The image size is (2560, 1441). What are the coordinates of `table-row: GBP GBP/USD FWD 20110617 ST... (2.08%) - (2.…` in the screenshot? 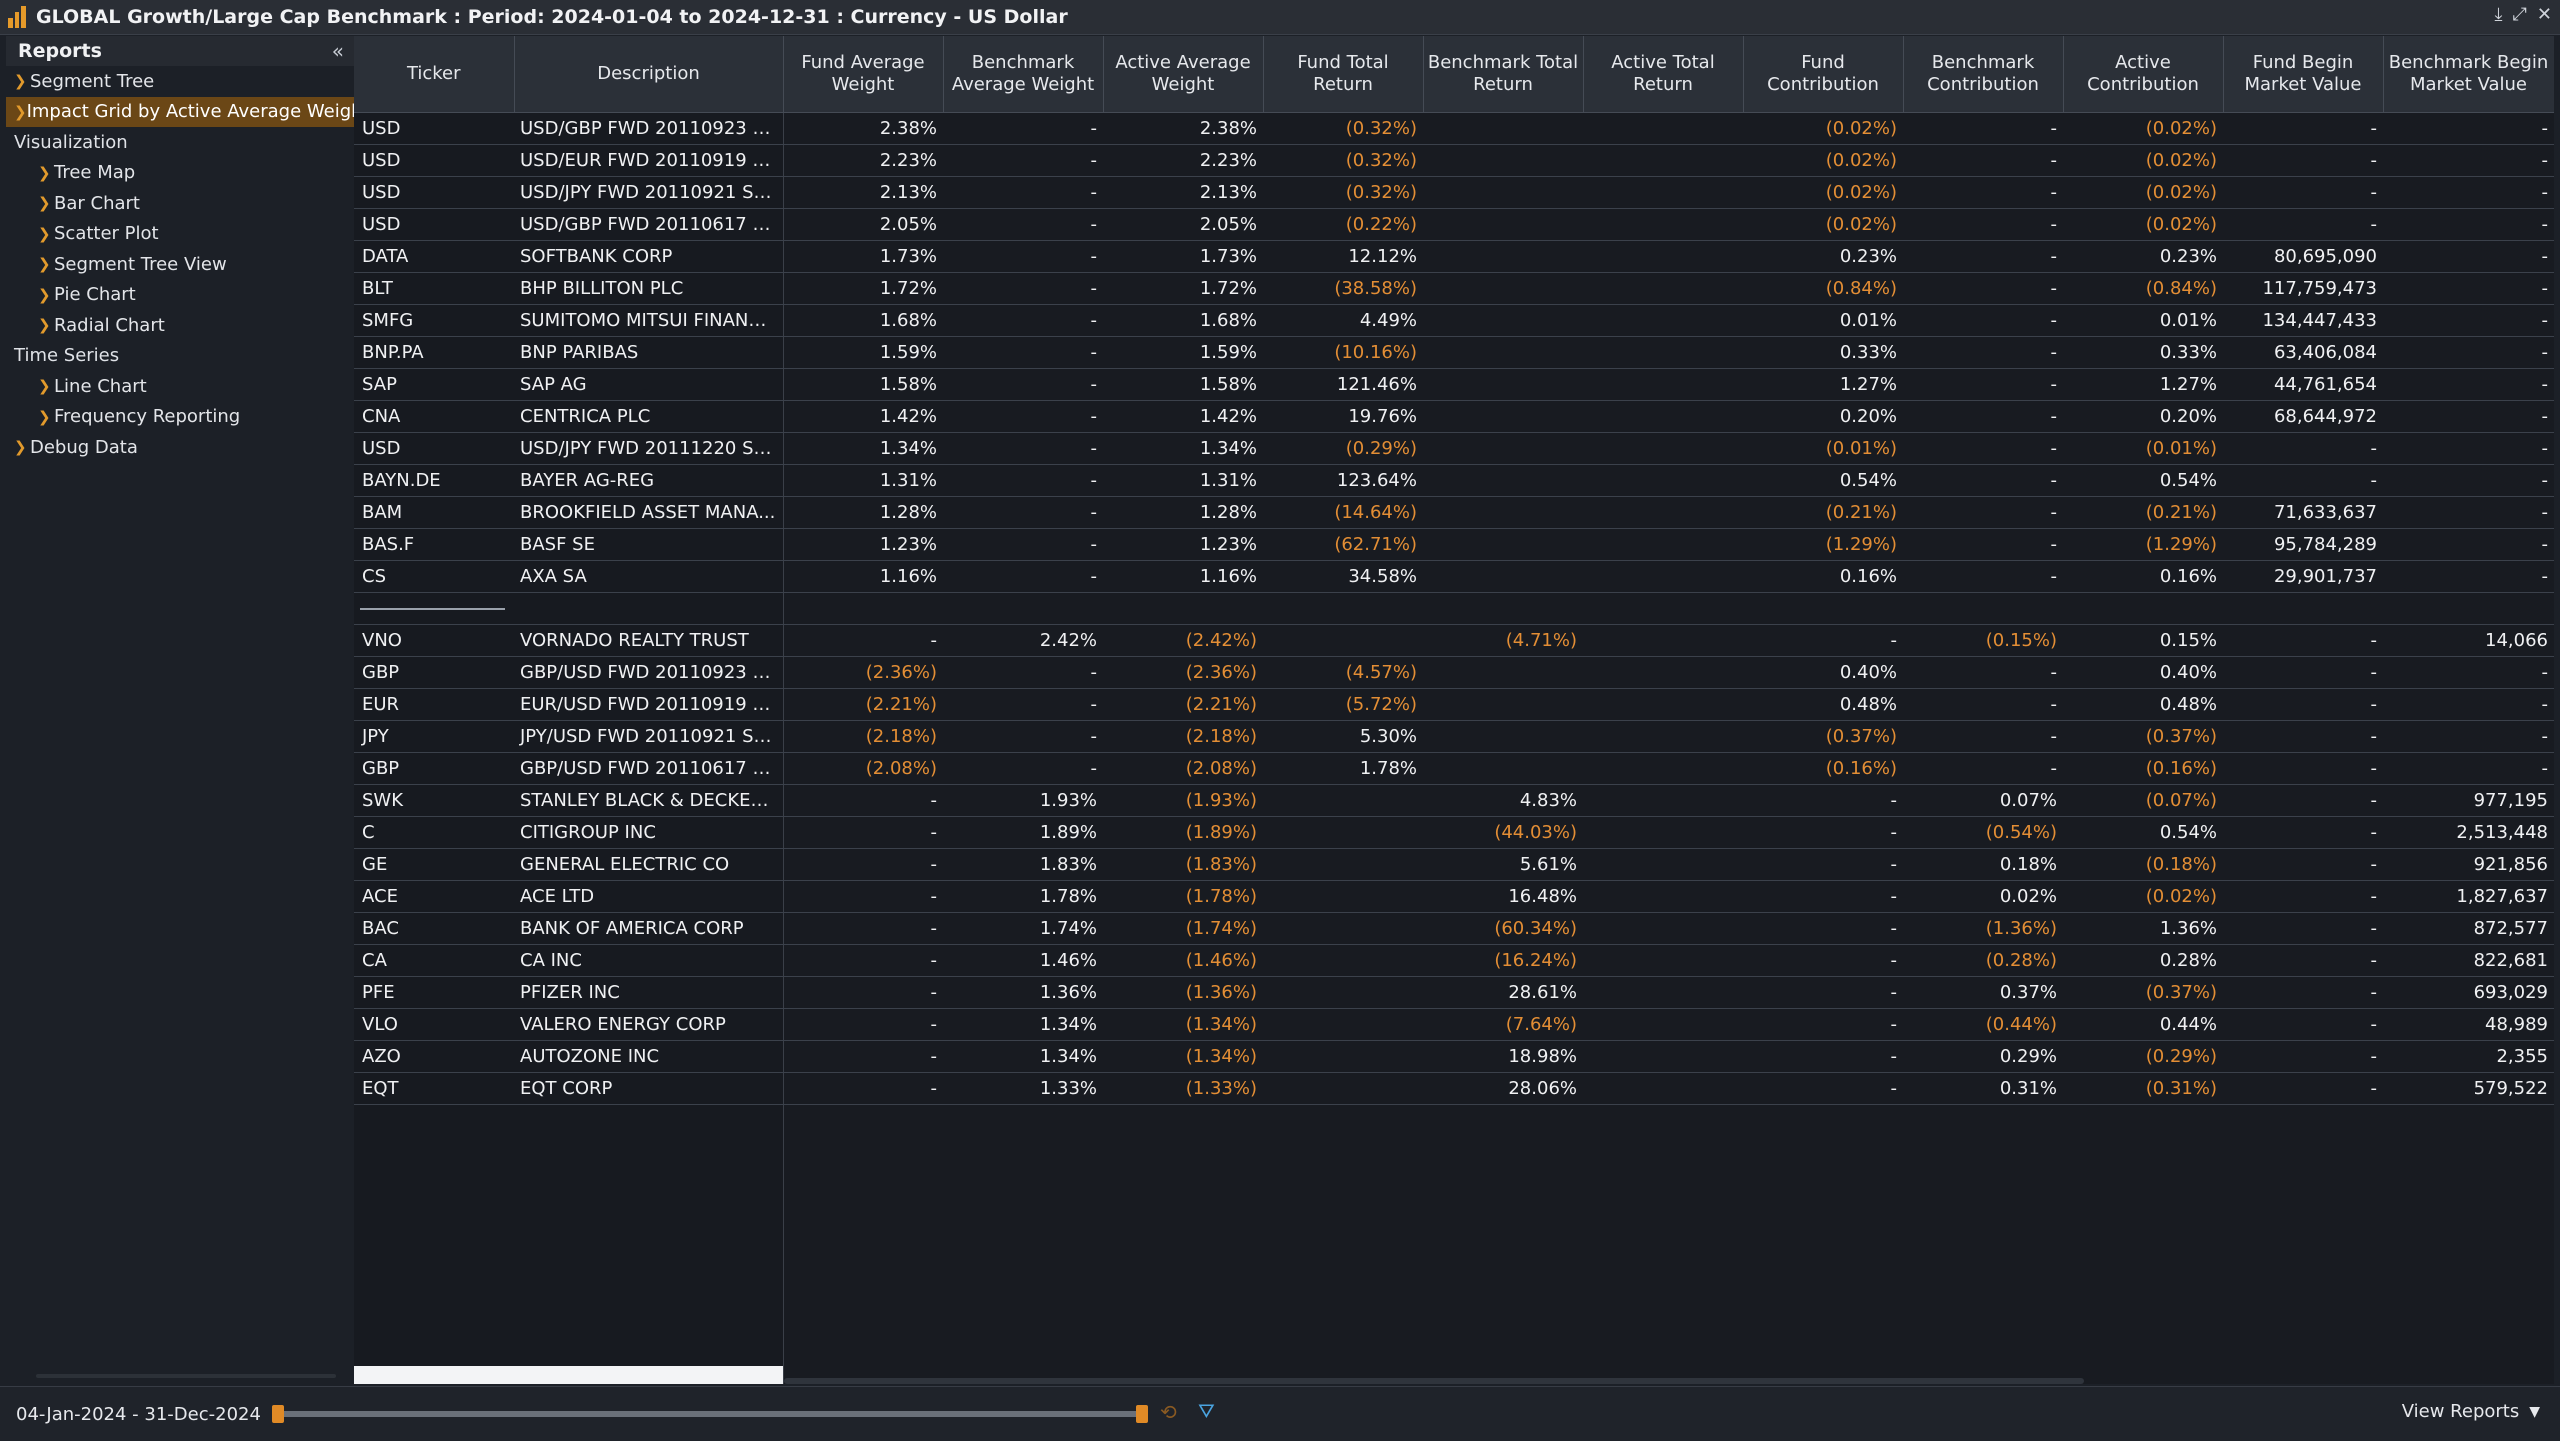 It's located at (1454, 768).